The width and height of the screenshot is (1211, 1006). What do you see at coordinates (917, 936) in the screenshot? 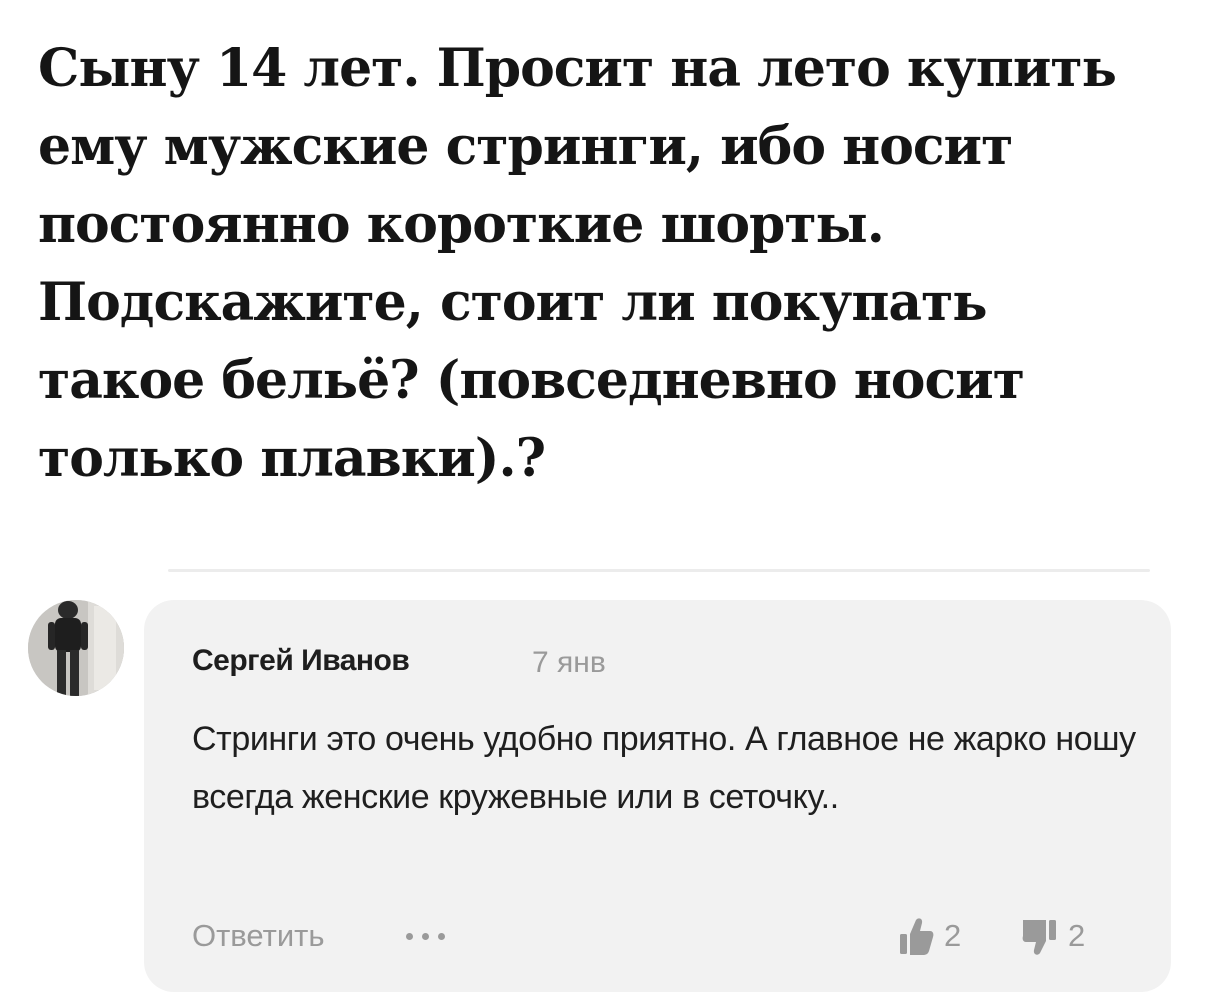
I see `thumbs-up-icon` at bounding box center [917, 936].